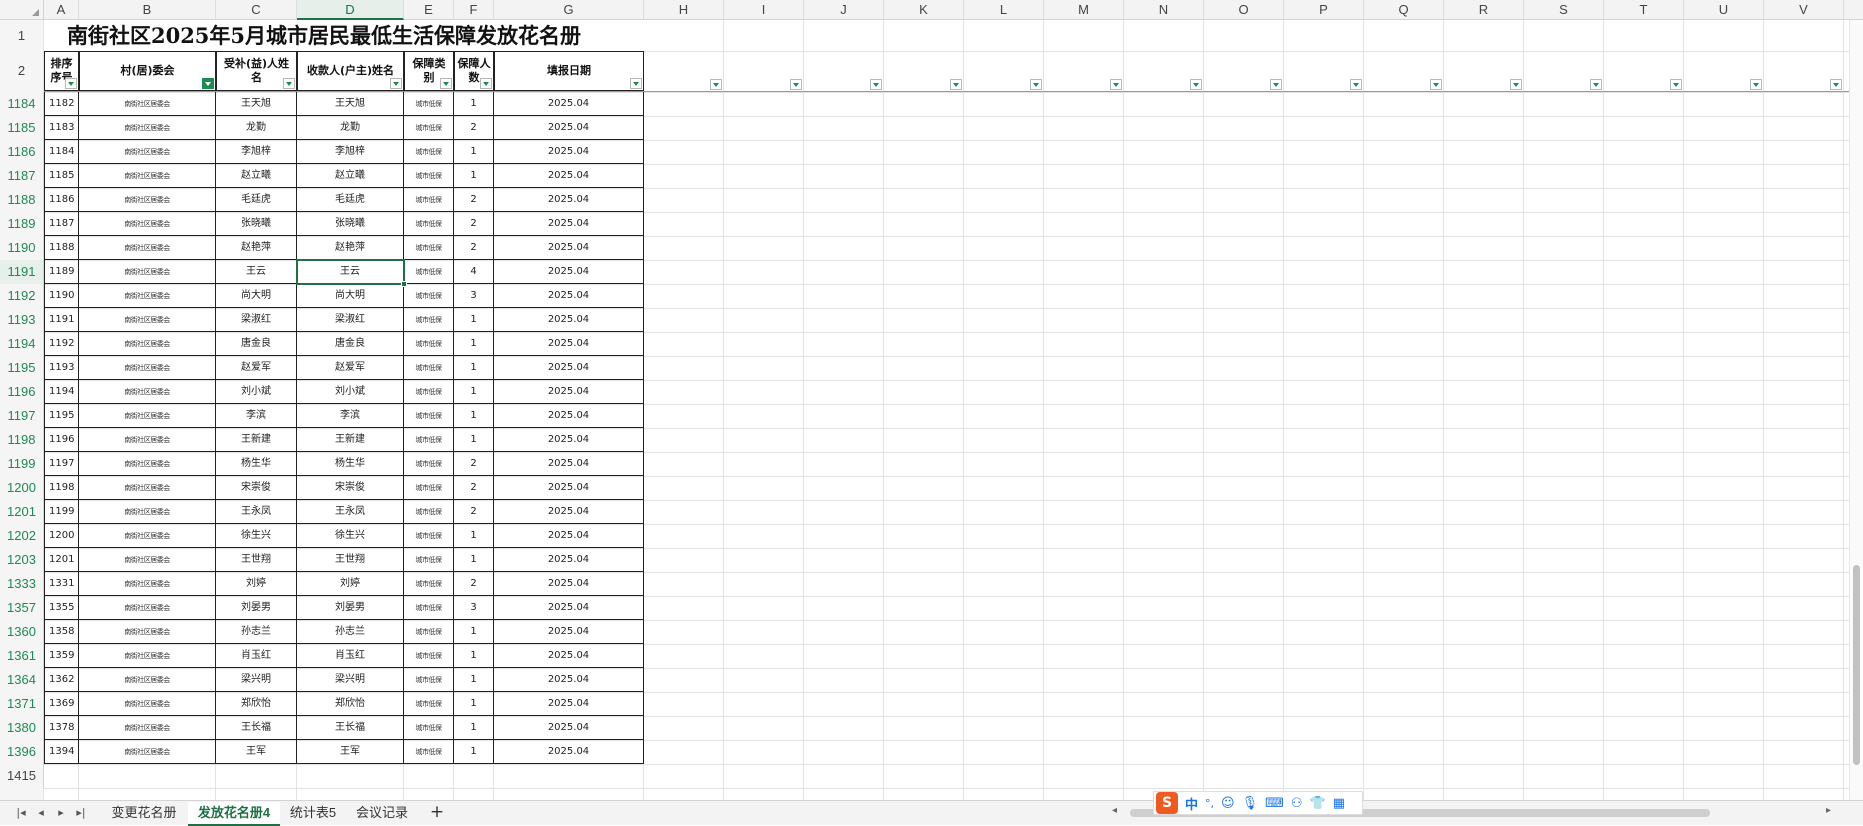 This screenshot has width=1863, height=826. What do you see at coordinates (61, 71) in the screenshot?
I see `header-seq: 排序 序号` at bounding box center [61, 71].